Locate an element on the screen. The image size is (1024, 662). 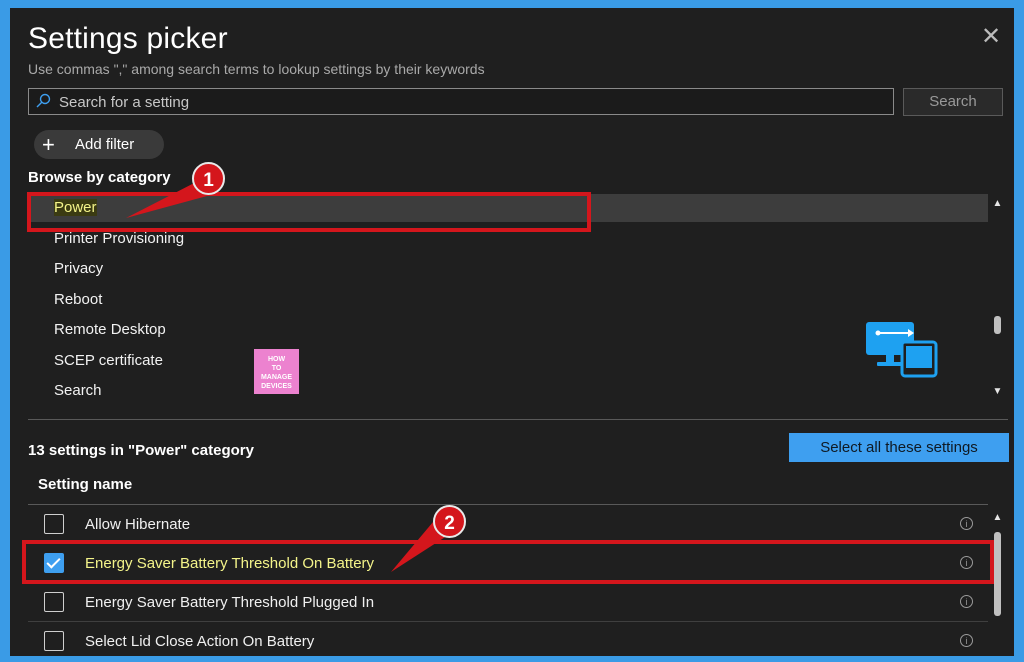
search-icon is located at coordinates (43, 100).